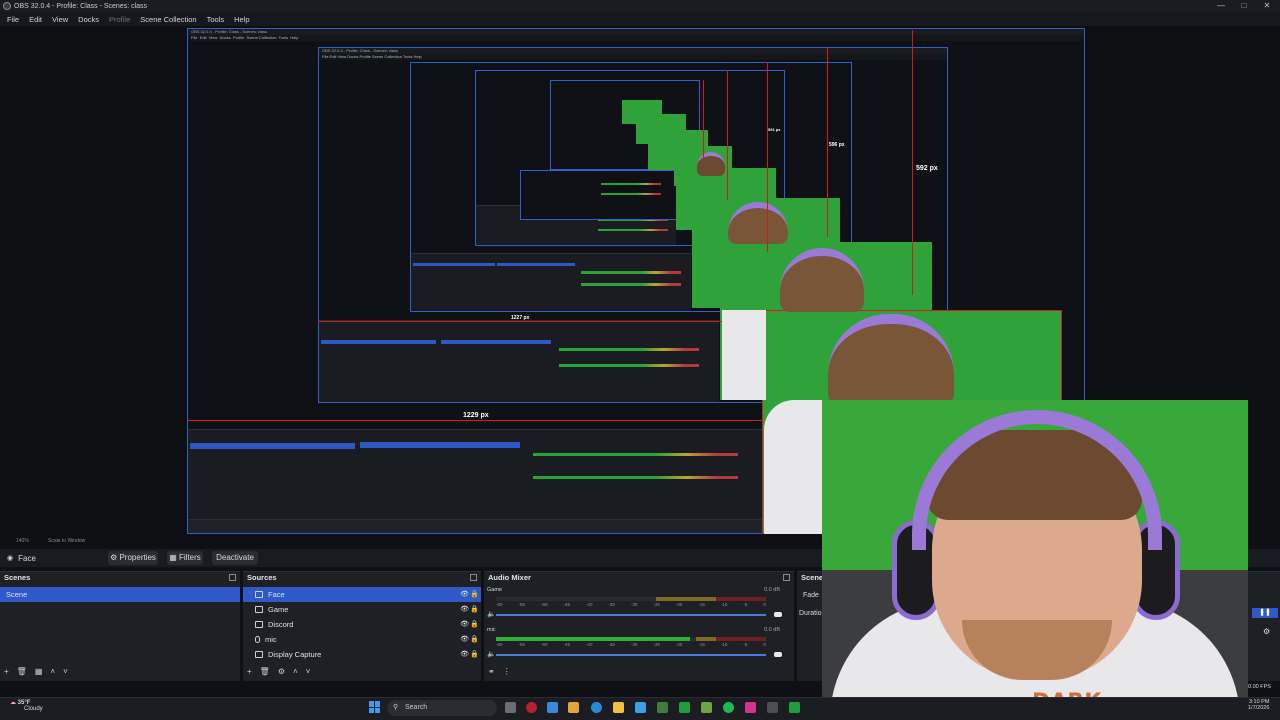 This screenshot has height=720, width=1280. I want to click on mail-icon, so click(640, 707).